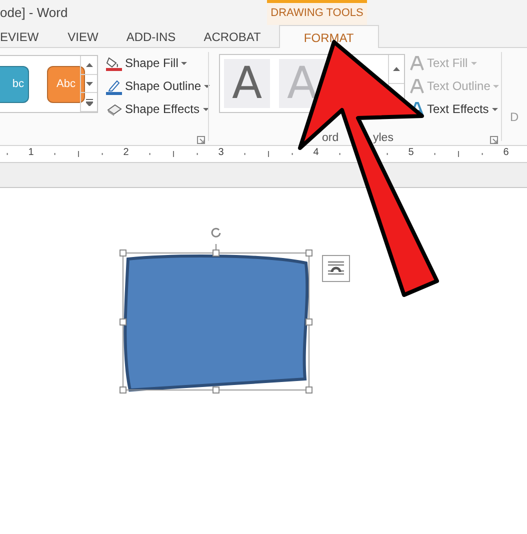 Image resolution: width=527 pixels, height=534 pixels. Describe the element at coordinates (126, 152) in the screenshot. I see `ruler-number: 2` at that location.